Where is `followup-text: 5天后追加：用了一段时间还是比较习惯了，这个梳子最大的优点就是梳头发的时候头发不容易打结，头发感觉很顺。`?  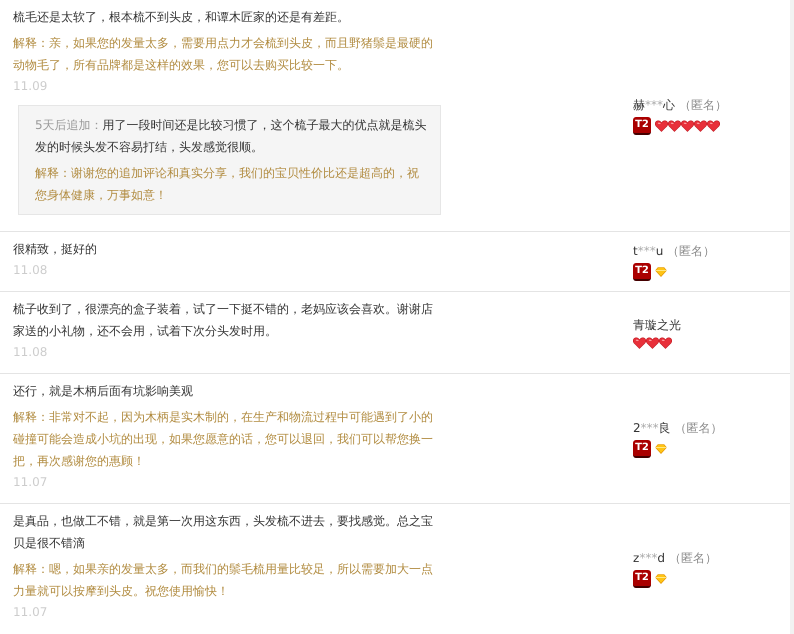
followup-text: 5天后追加：用了一段时间还是比较习惯了，这个梳子最大的优点就是梳头发的时候头发不容易打结，头发感觉很顺。 is located at coordinates (231, 136).